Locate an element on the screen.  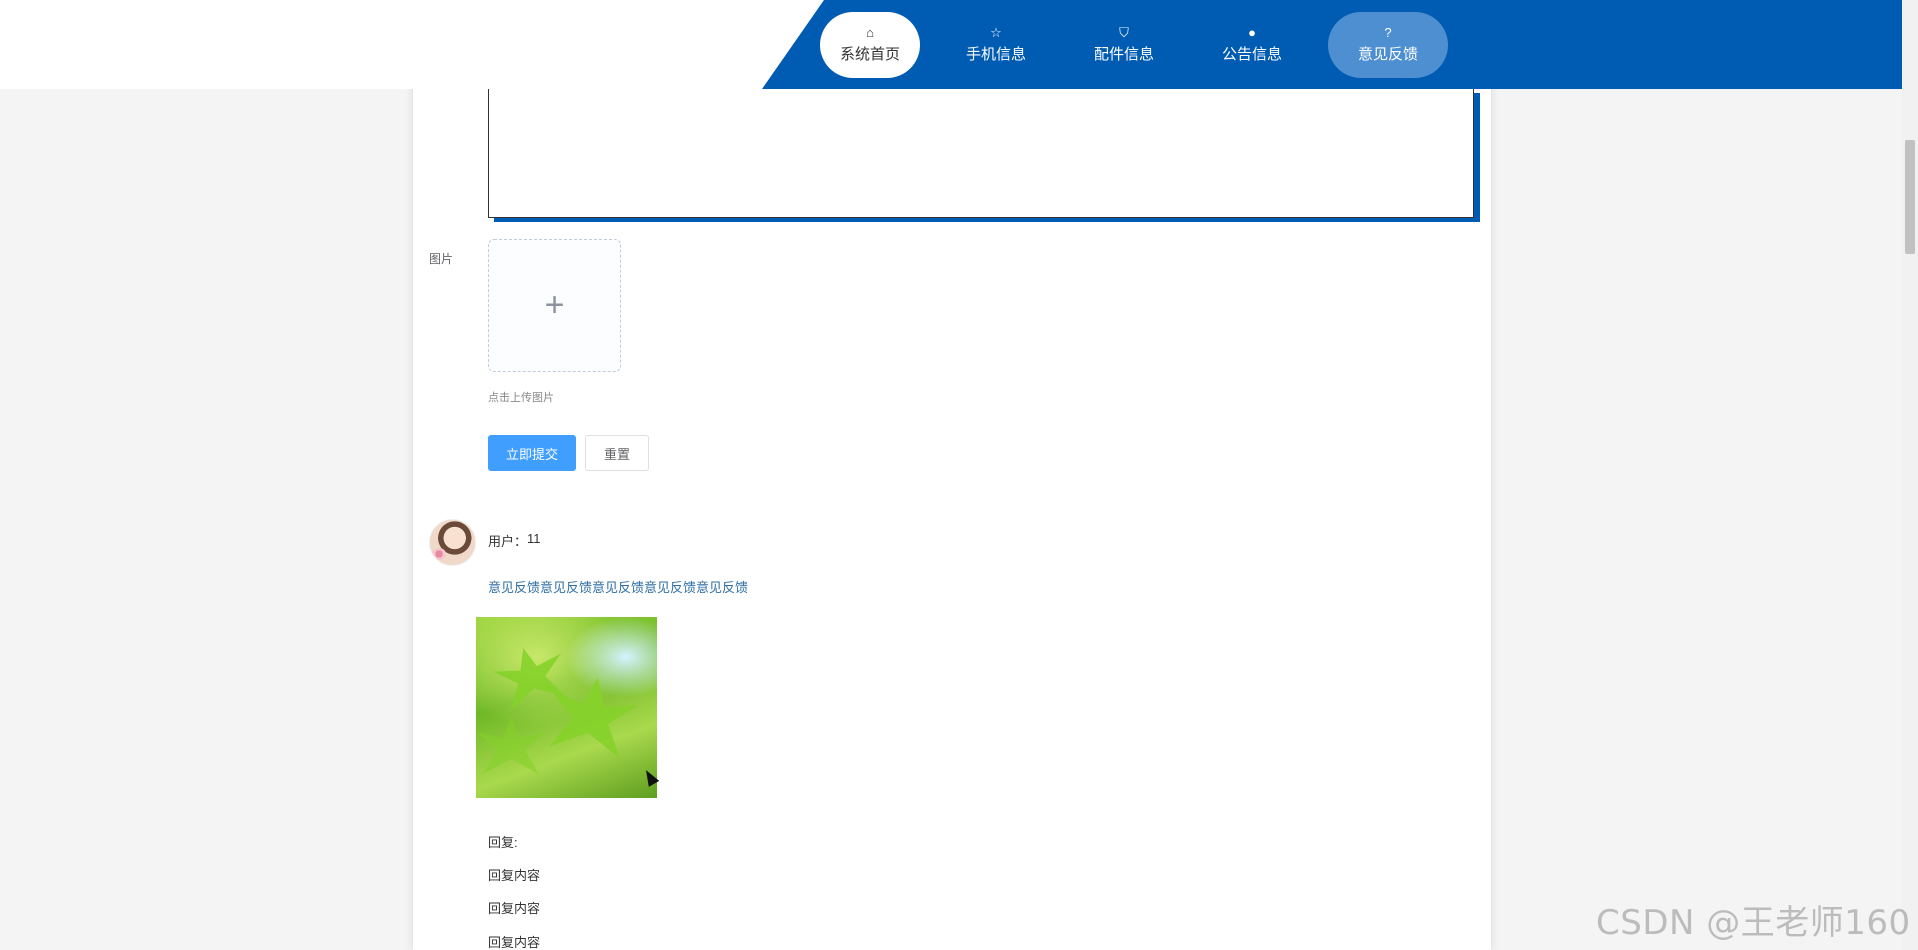
scrollbar-thumb is located at coordinates (1910, 197).